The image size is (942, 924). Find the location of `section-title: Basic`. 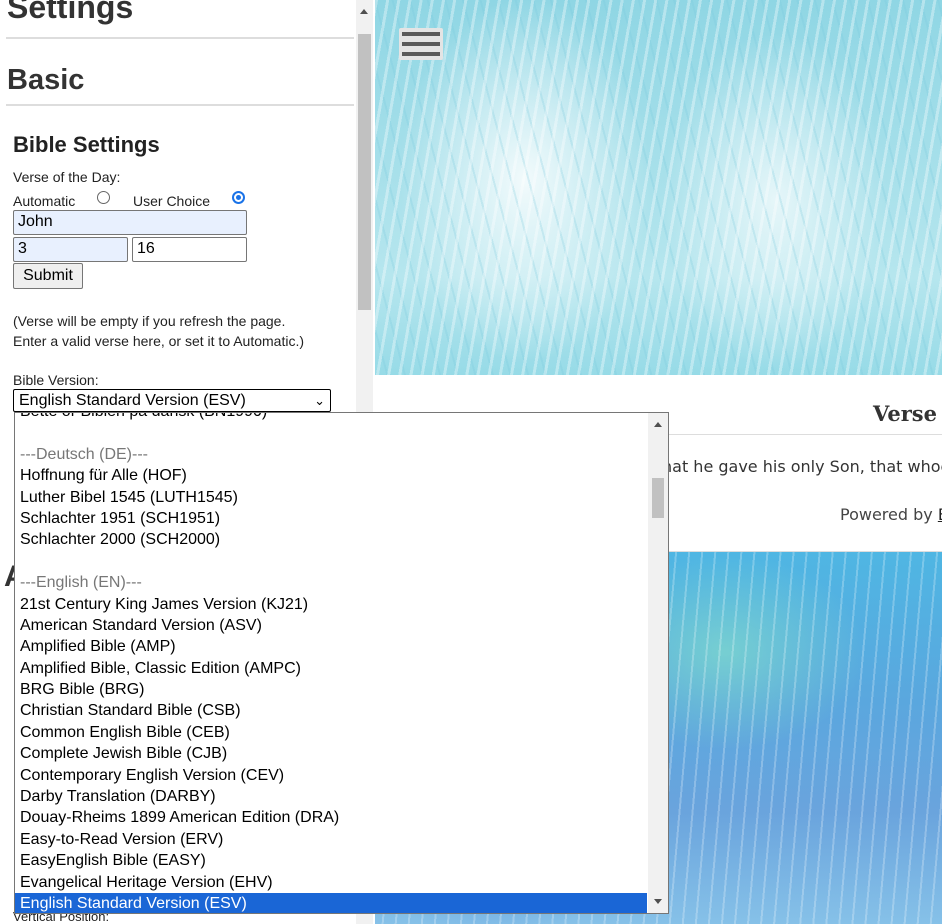

section-title: Basic is located at coordinates (46, 80).